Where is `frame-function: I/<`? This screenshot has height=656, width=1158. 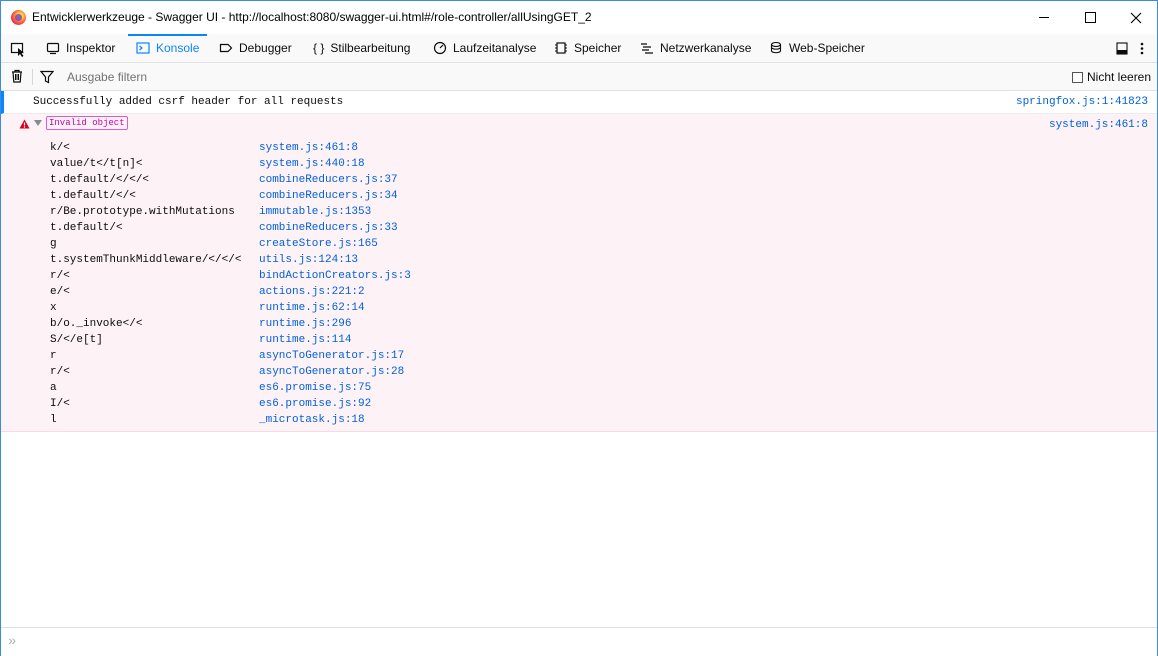 frame-function: I/< is located at coordinates (60, 404).